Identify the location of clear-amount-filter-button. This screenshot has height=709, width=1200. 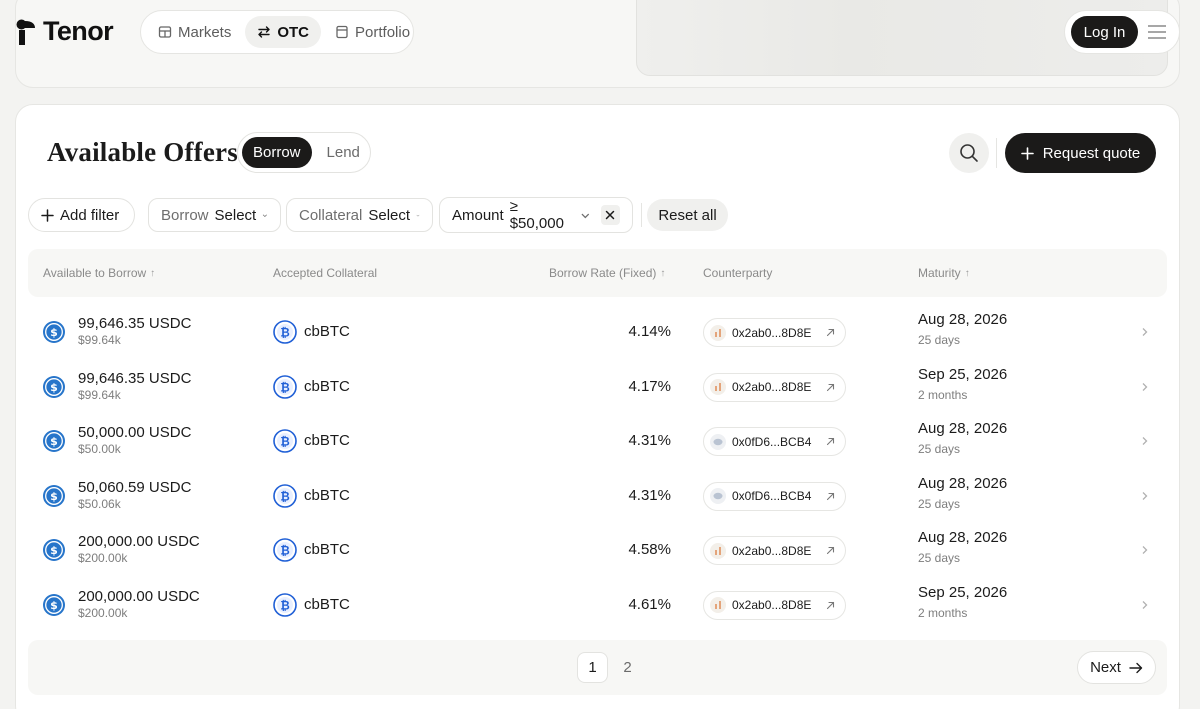
(610, 215).